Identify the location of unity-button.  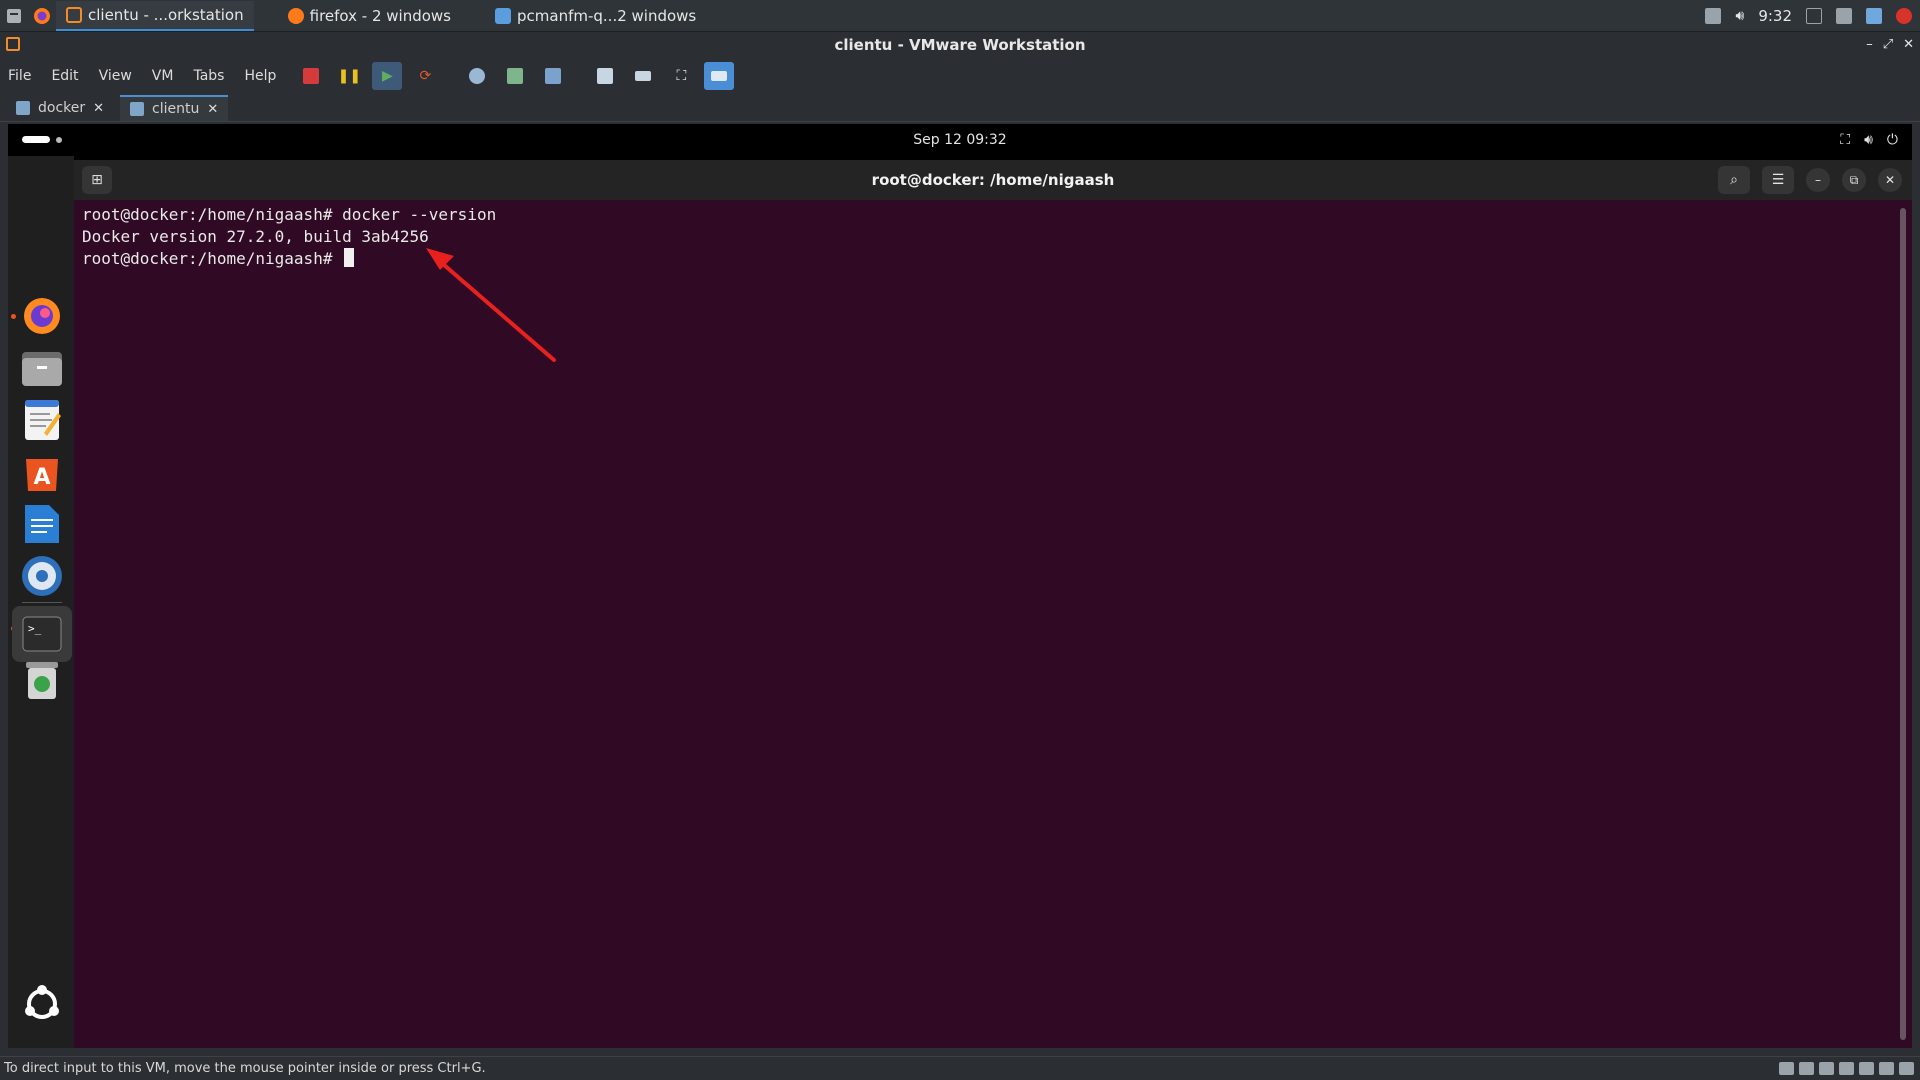
(719, 76).